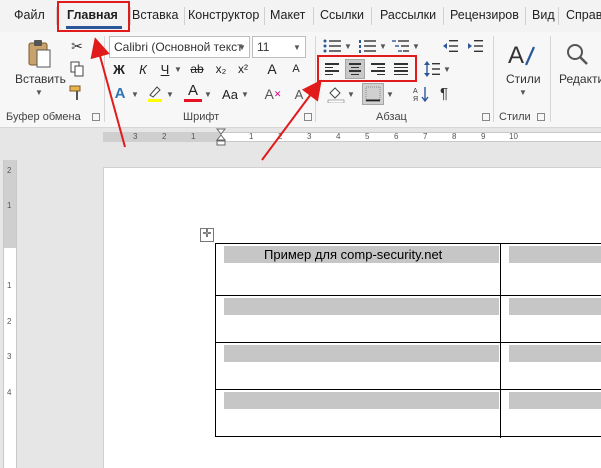  What do you see at coordinates (291, 120) in the screenshot?
I see `arrow-to-alignment` at bounding box center [291, 120].